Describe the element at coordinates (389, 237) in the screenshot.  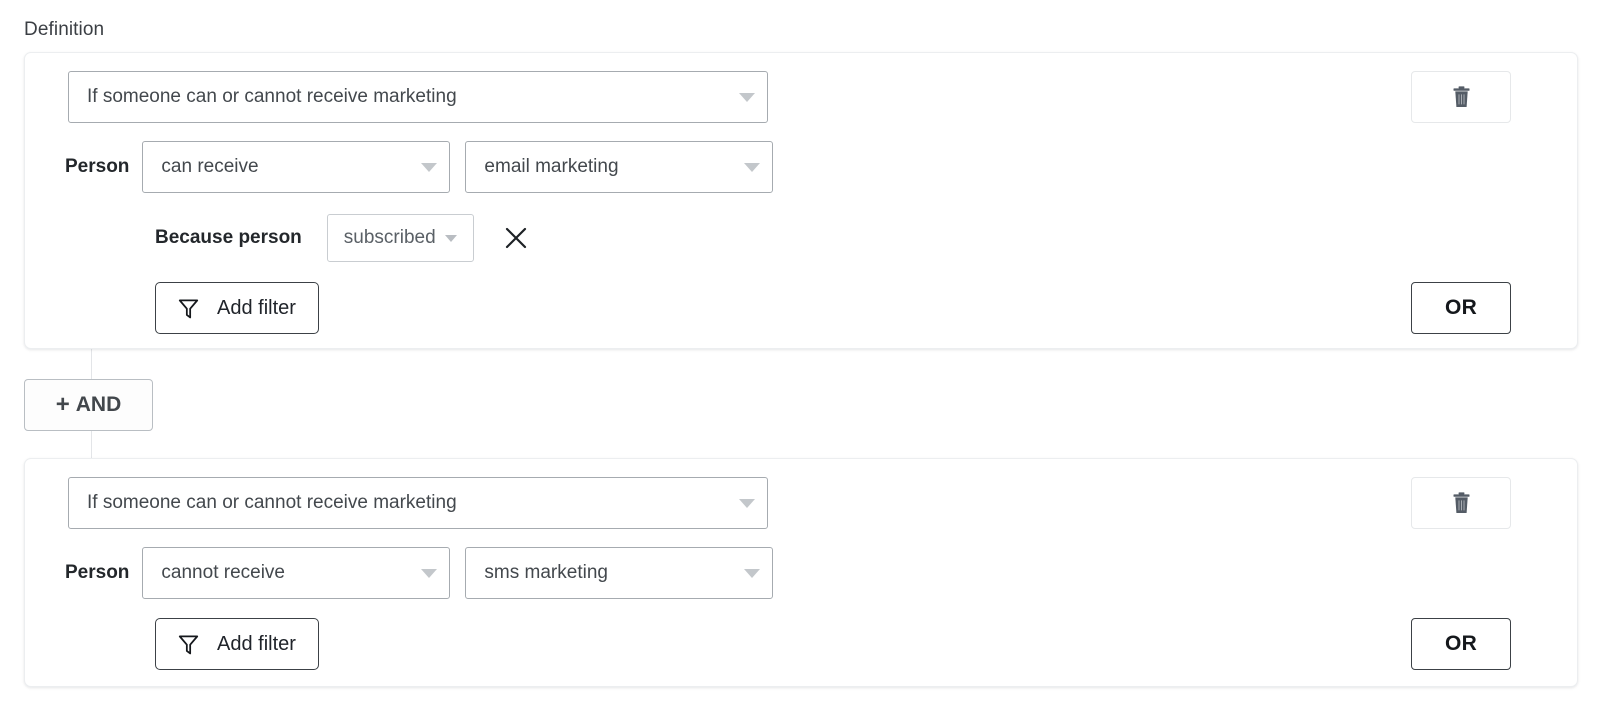
I see `reason-select-value: subscribed` at that location.